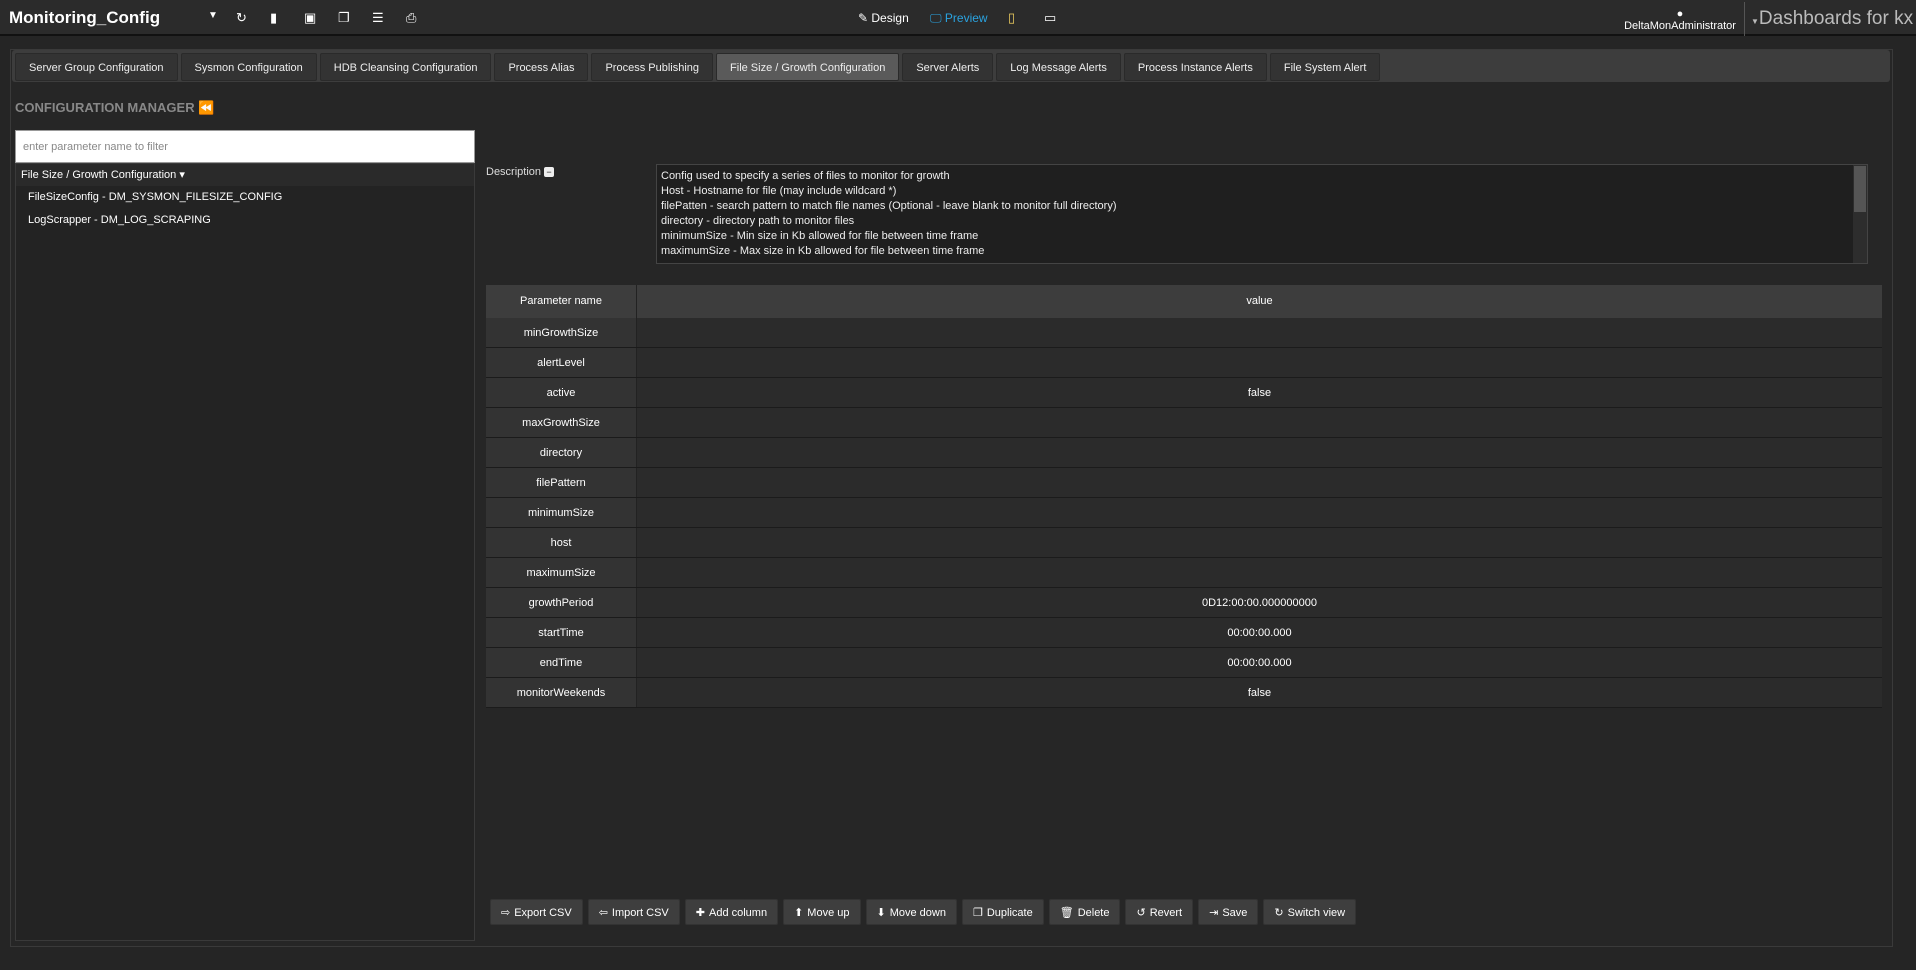  I want to click on save-button: ⇥ Save, so click(1228, 912).